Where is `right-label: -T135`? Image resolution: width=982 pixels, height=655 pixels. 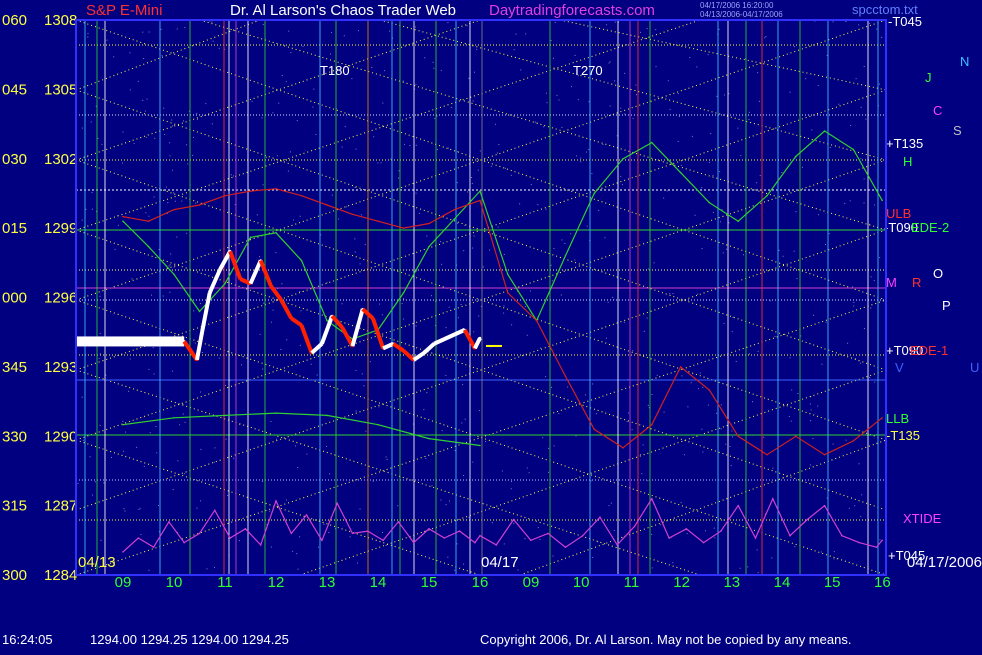 right-label: -T135 is located at coordinates (903, 435).